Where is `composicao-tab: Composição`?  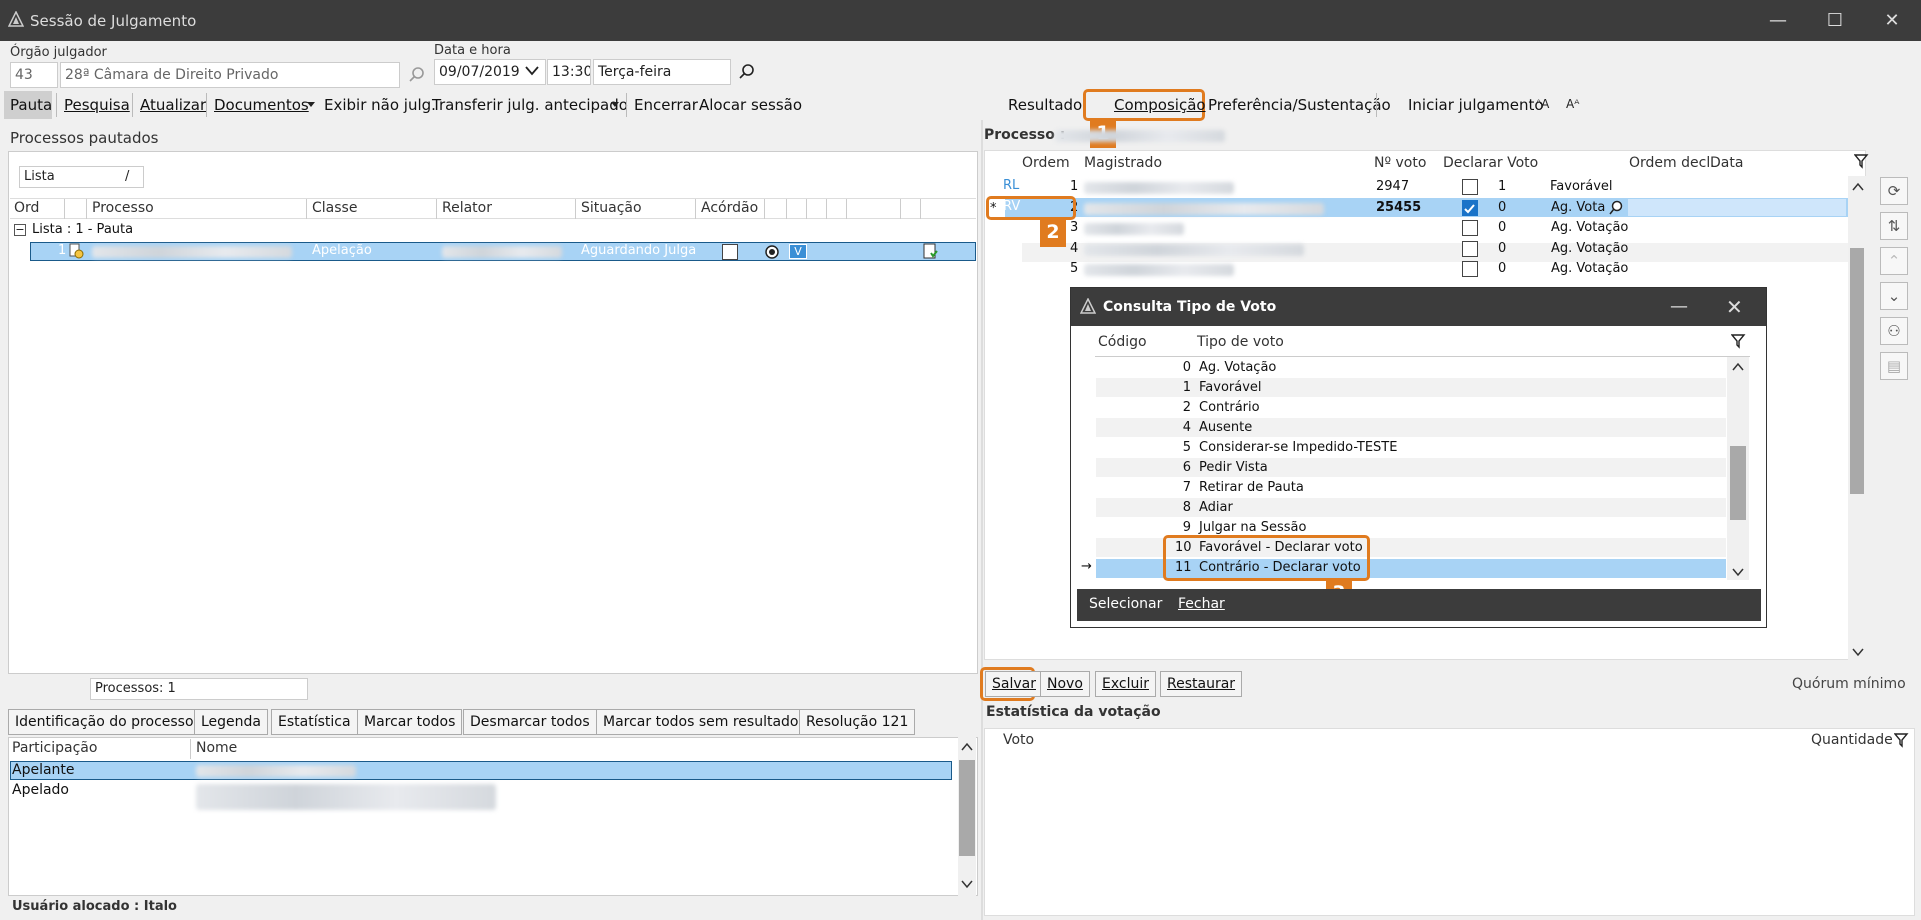 composicao-tab: Composição is located at coordinates (1160, 105).